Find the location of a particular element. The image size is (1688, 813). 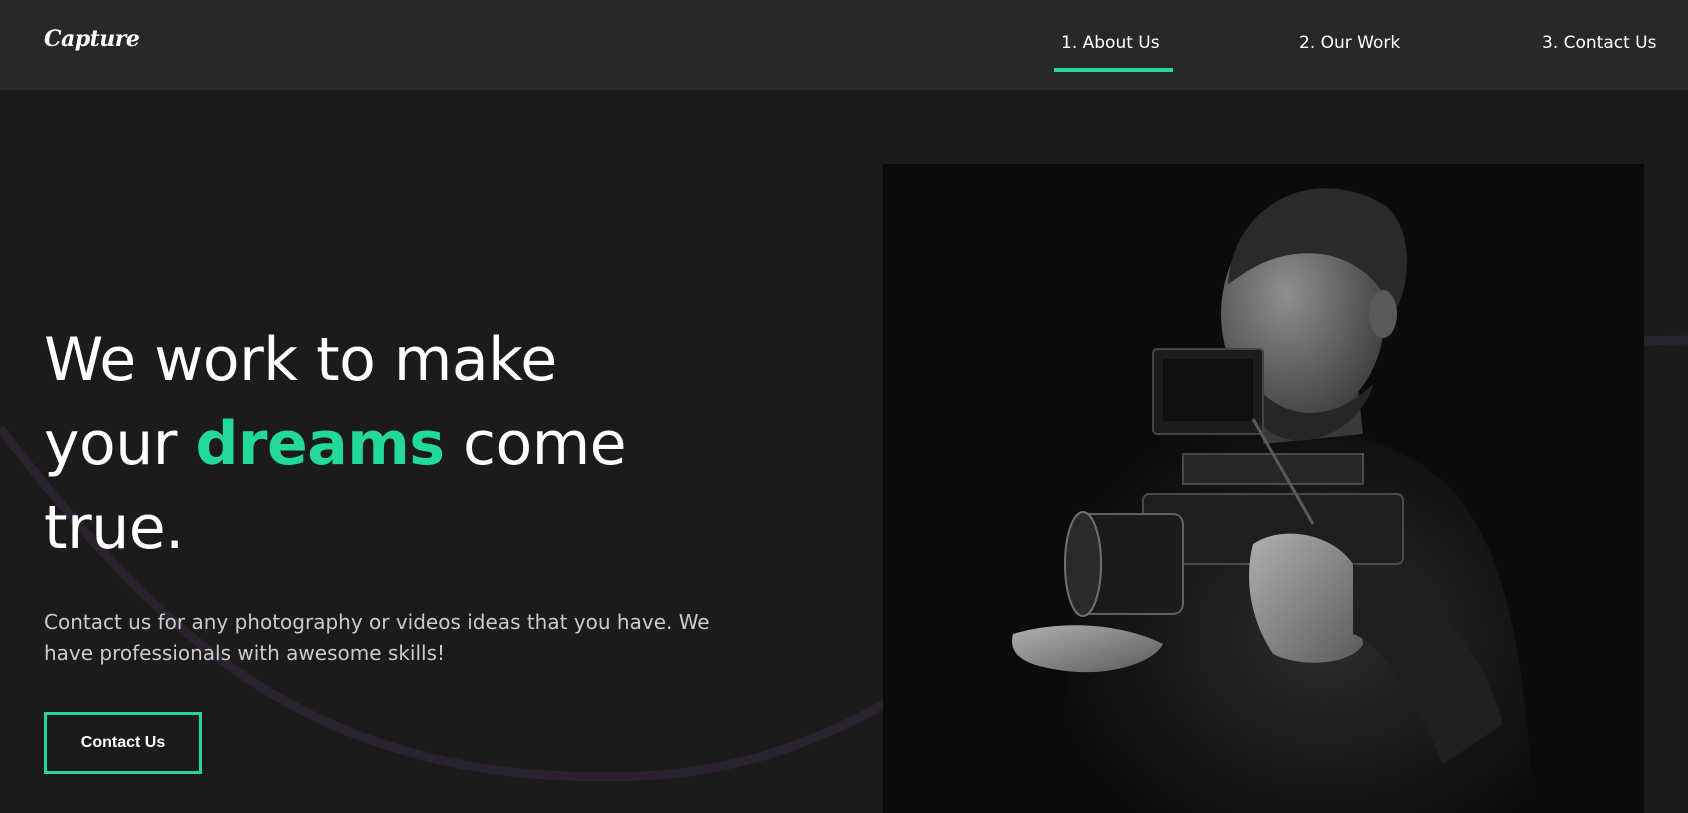

nav-link-our-work: 2. Our Work is located at coordinates (1349, 43).